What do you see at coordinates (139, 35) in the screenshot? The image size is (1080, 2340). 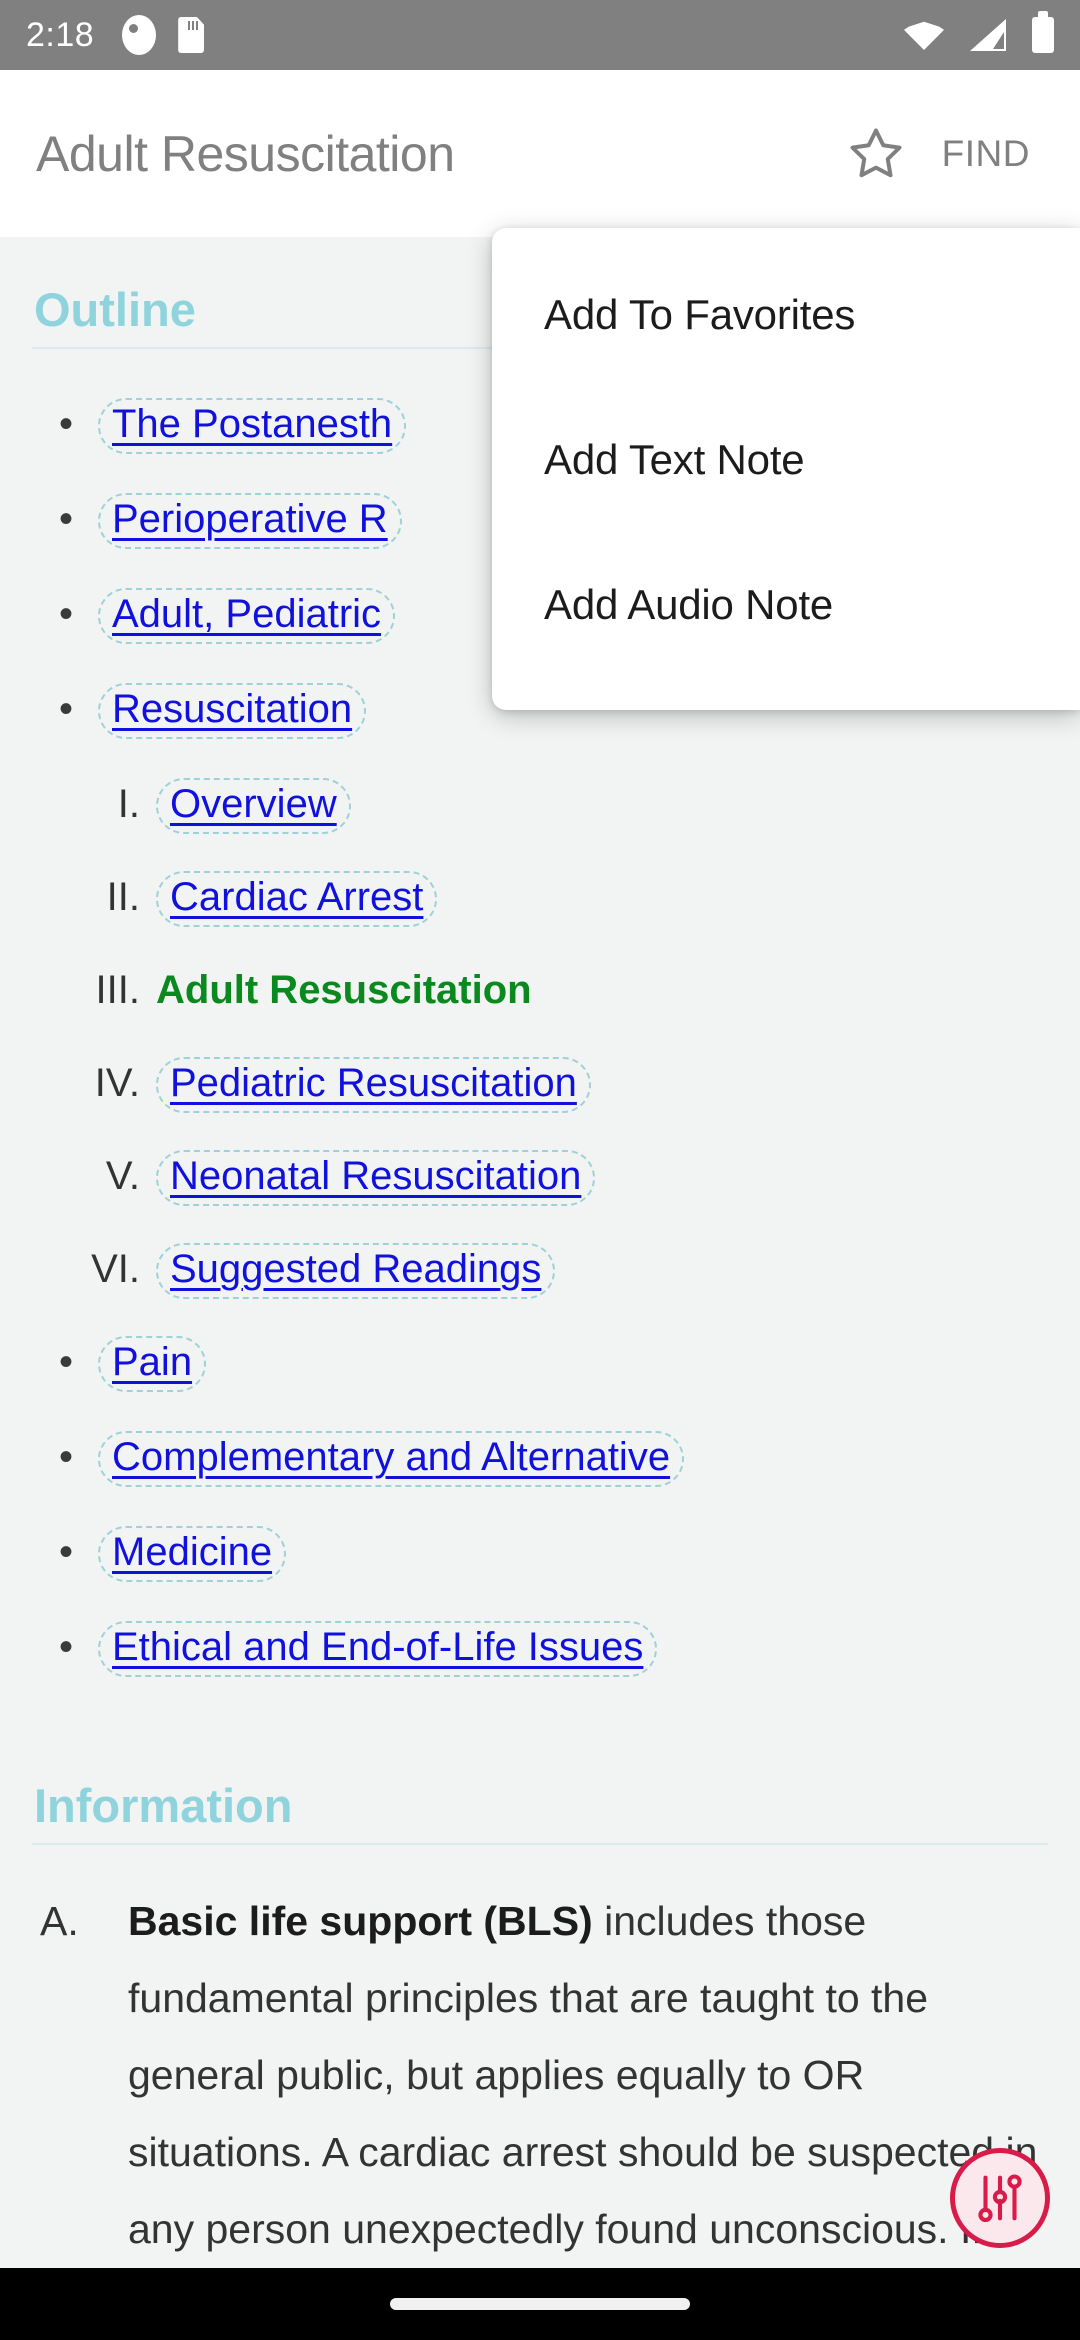 I see `alarm-icon` at bounding box center [139, 35].